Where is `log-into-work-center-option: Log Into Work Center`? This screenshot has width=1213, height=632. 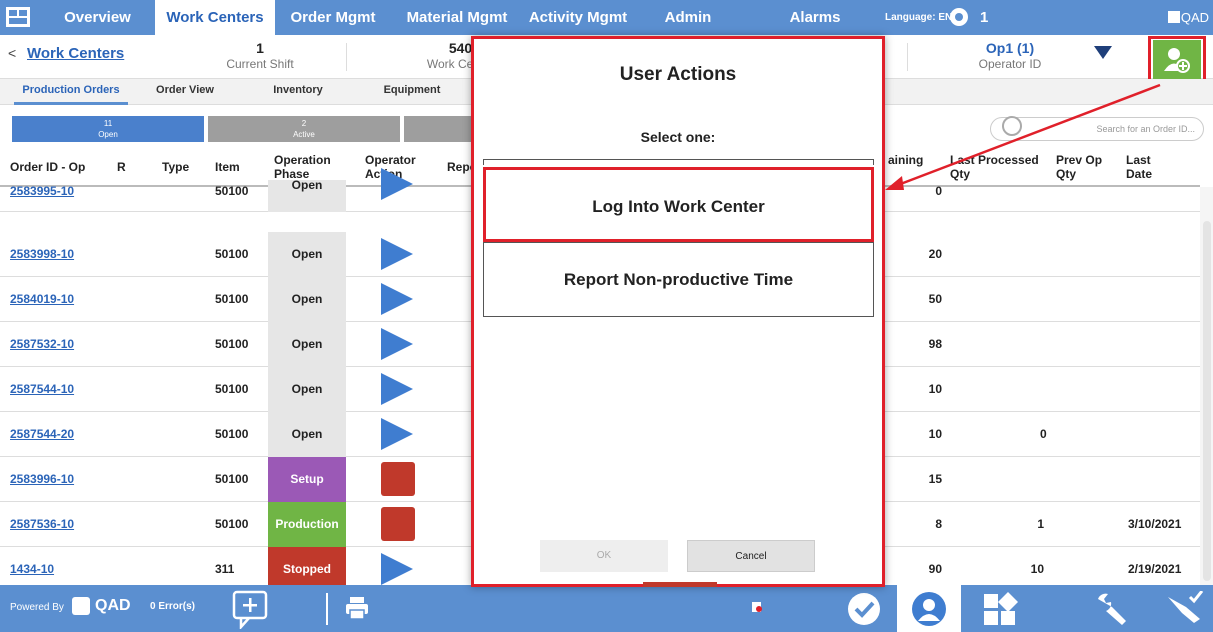 log-into-work-center-option: Log Into Work Center is located at coordinates (678, 204).